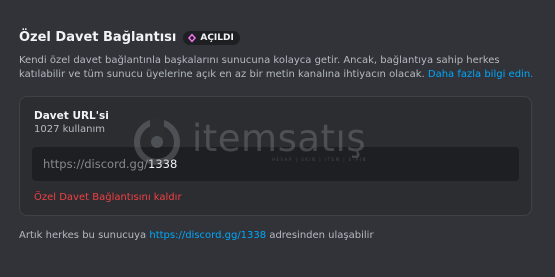 Image resolution: width=555 pixels, height=277 pixels. Describe the element at coordinates (480, 74) in the screenshot. I see `learn-more-link: Daha fazla bilgi edin.` at that location.